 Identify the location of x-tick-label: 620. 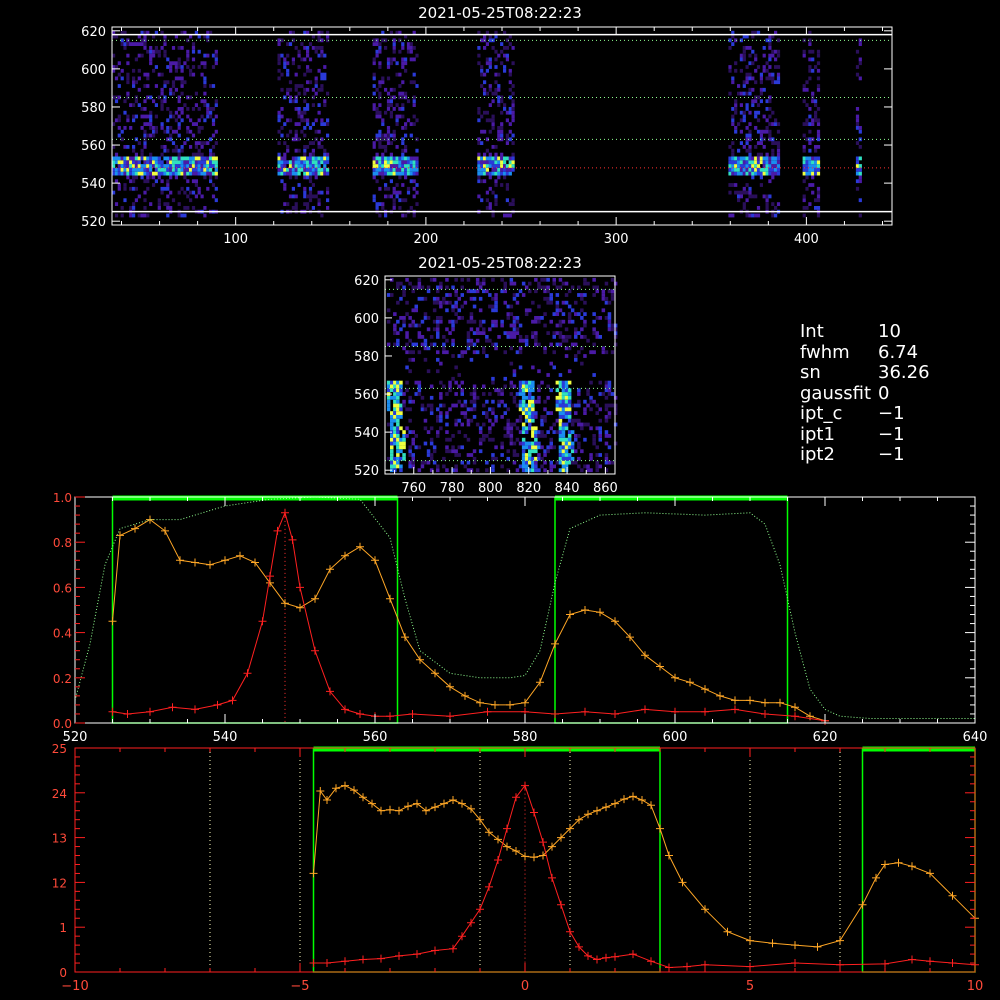
(825, 737).